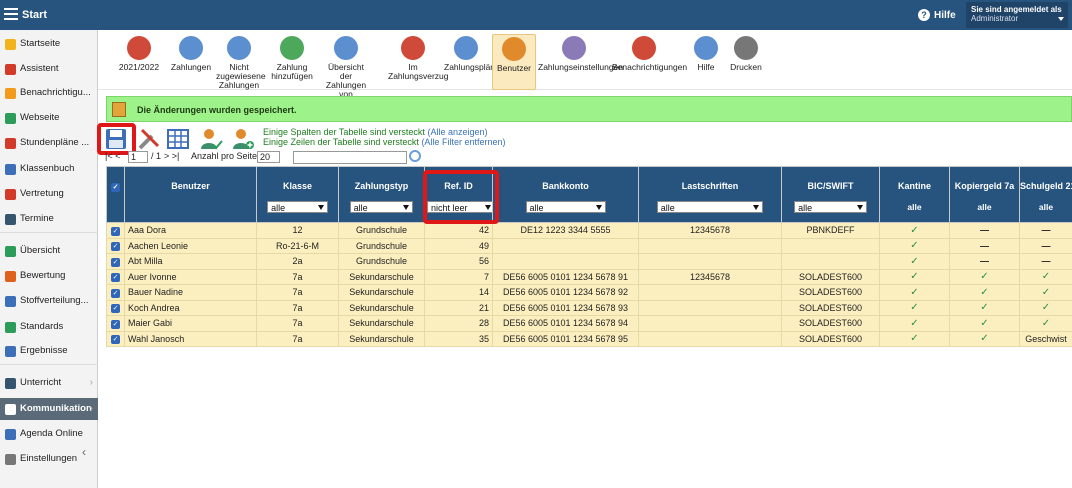 This screenshot has width=1072, height=488. I want to click on success-message-text: Die Änderungen wurden gespeichert., so click(217, 110).